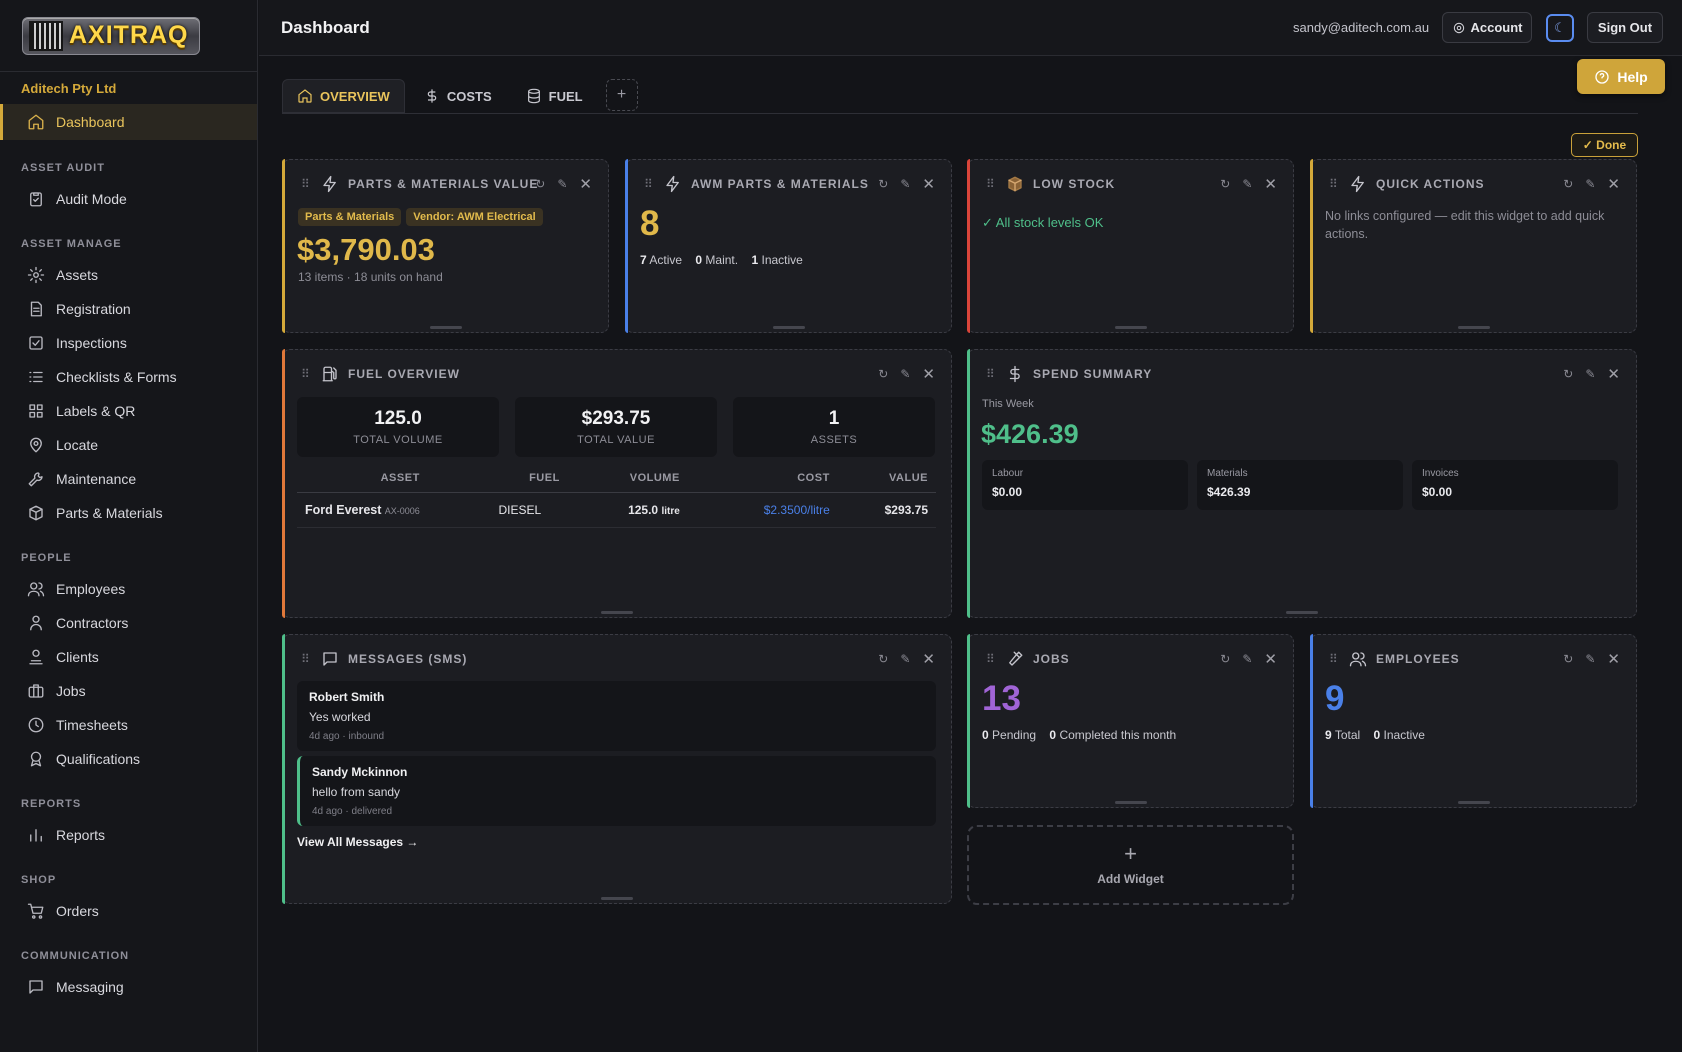  Describe the element at coordinates (128, 657) in the screenshot. I see `sidebar-item-clients: Clients` at that location.